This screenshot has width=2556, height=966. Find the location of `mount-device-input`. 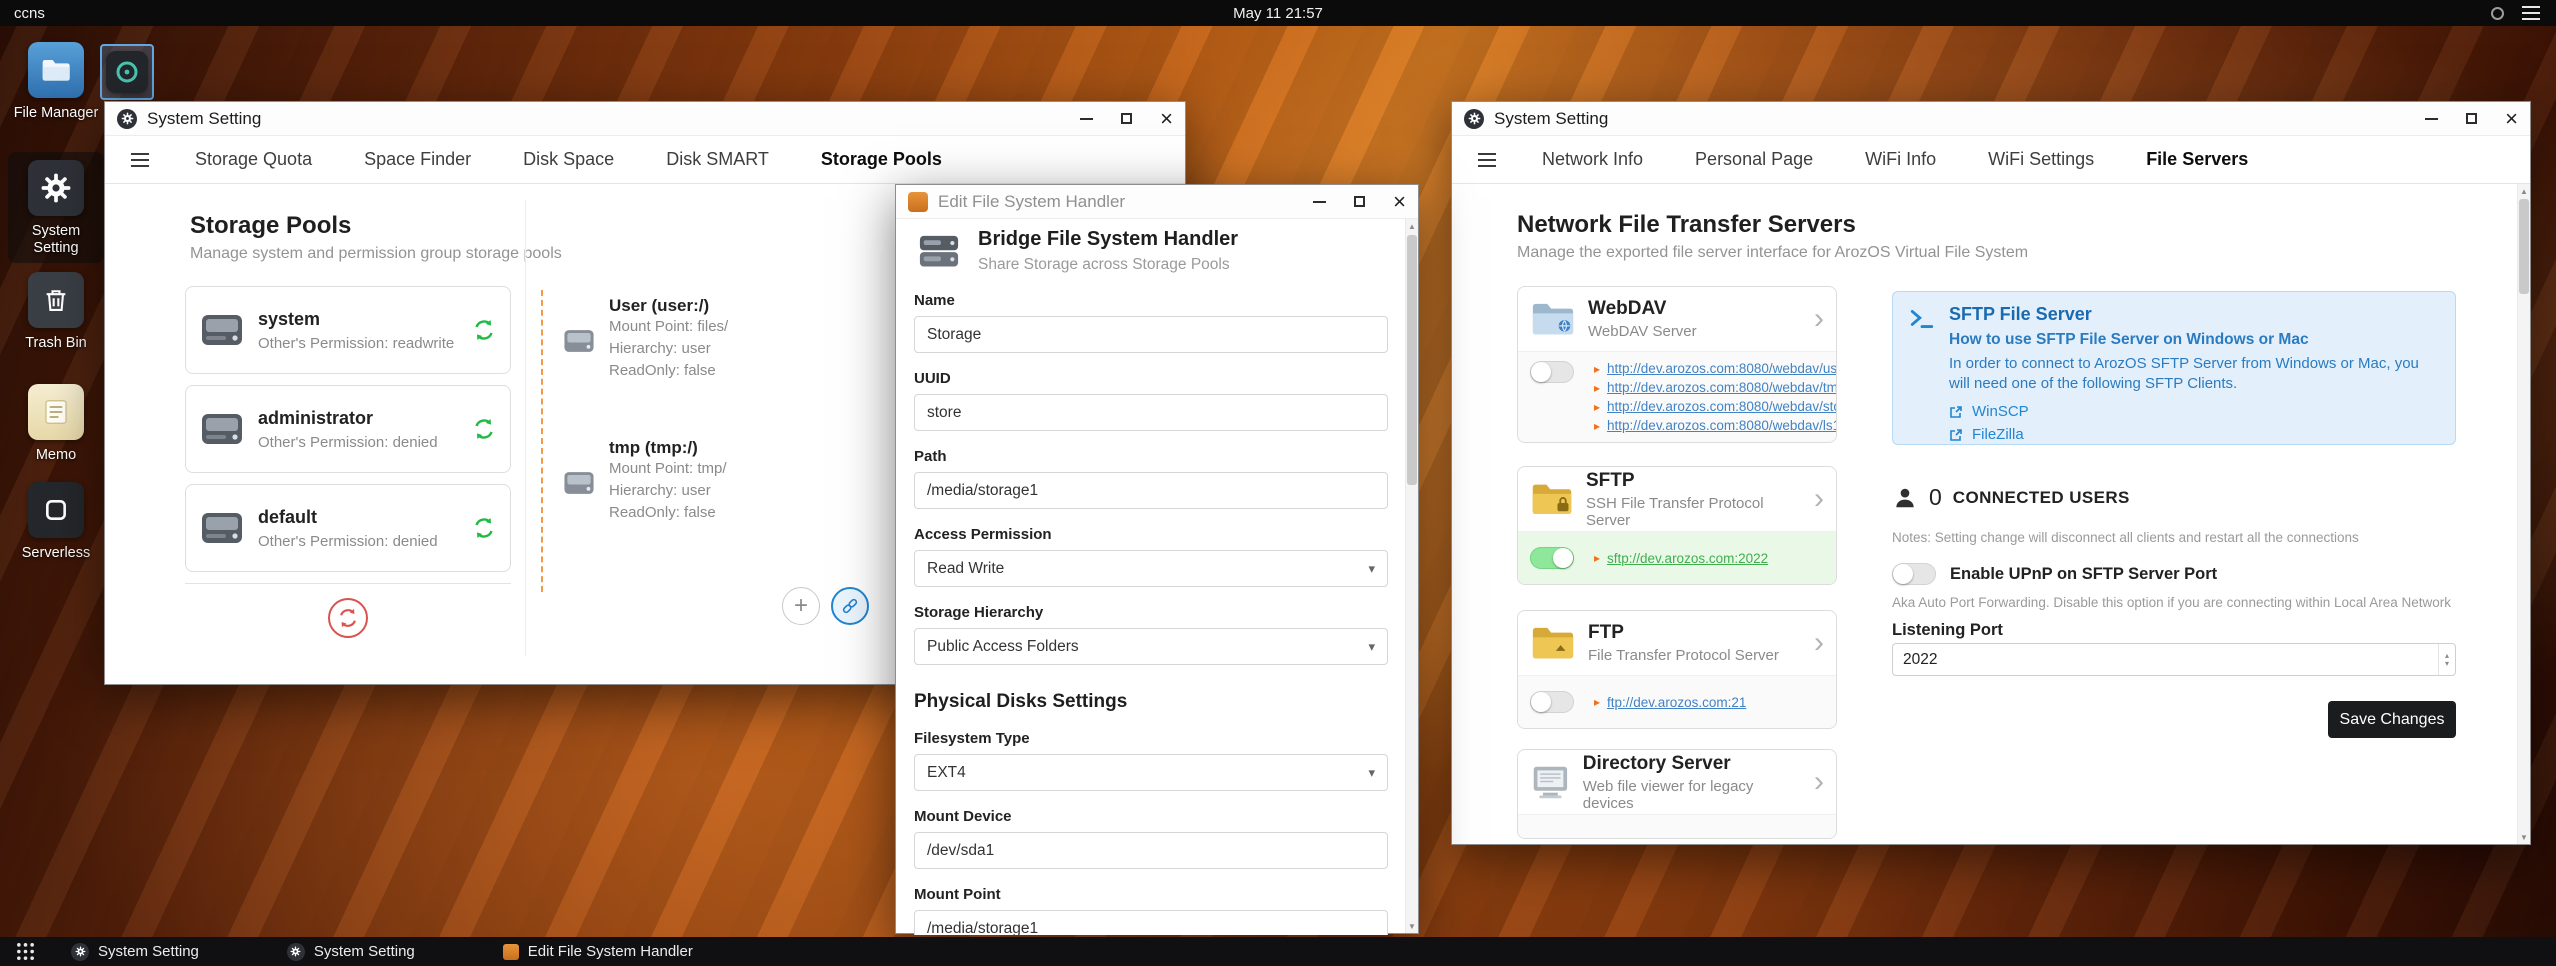

mount-device-input is located at coordinates (1151, 850).